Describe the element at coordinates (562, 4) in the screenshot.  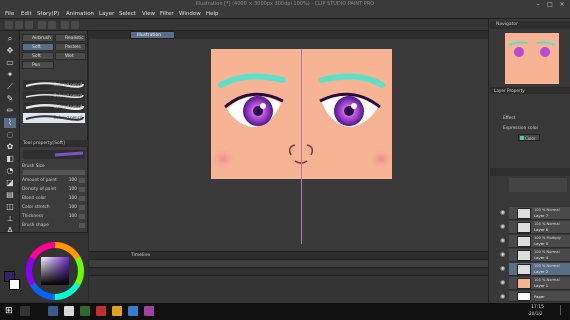
I see `close-icon: ×` at that location.